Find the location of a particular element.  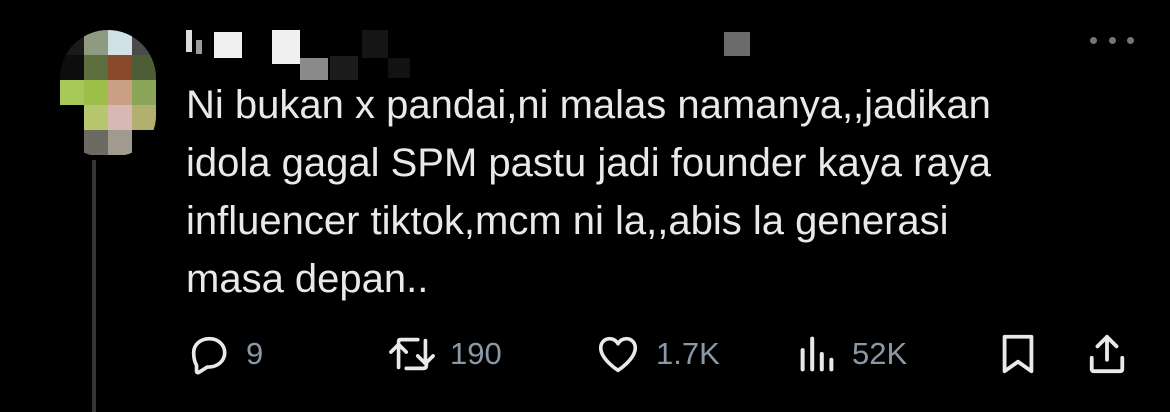

bookmark-icon is located at coordinates (1018, 354).